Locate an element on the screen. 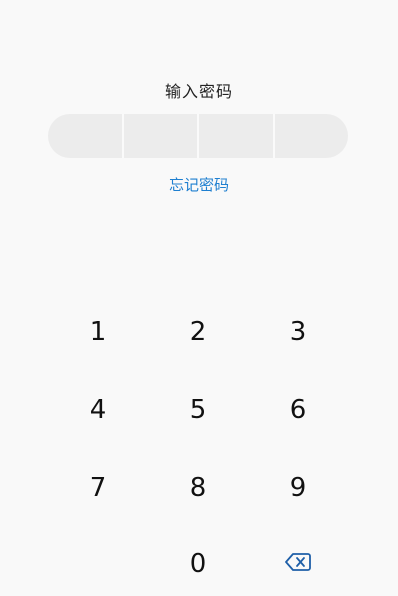 The width and height of the screenshot is (398, 596). pin-input is located at coordinates (198, 136).